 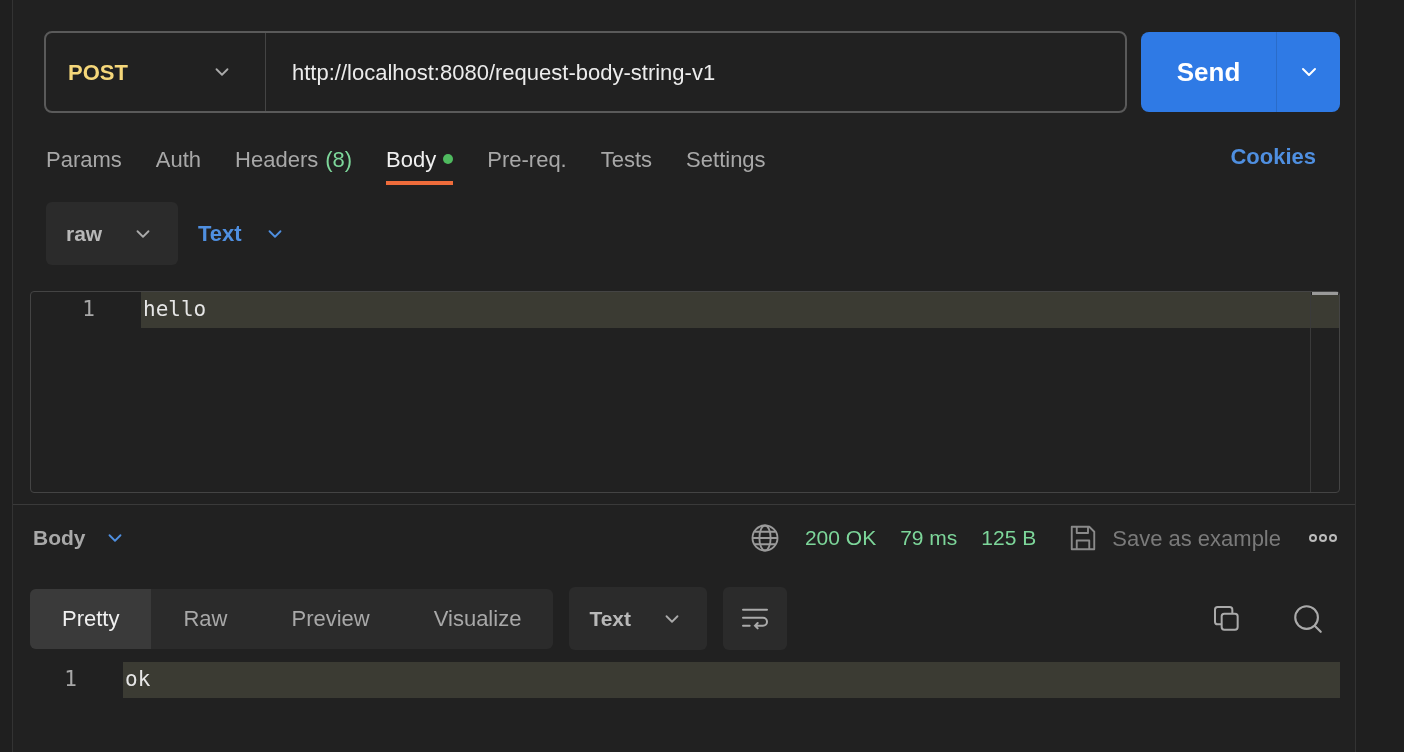 I want to click on request-tab: Params, so click(x=84, y=154).